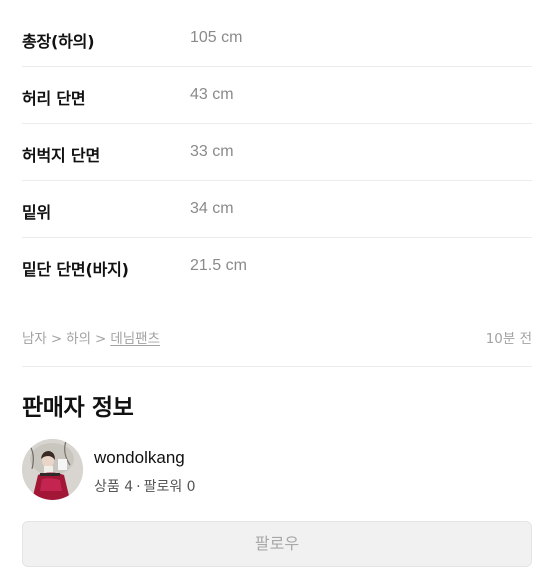 Image resolution: width=554 pixels, height=567 pixels. Describe the element at coordinates (277, 266) in the screenshot. I see `spec-row-hem: 밑단 단면(바지) 21.5 cm` at that location.